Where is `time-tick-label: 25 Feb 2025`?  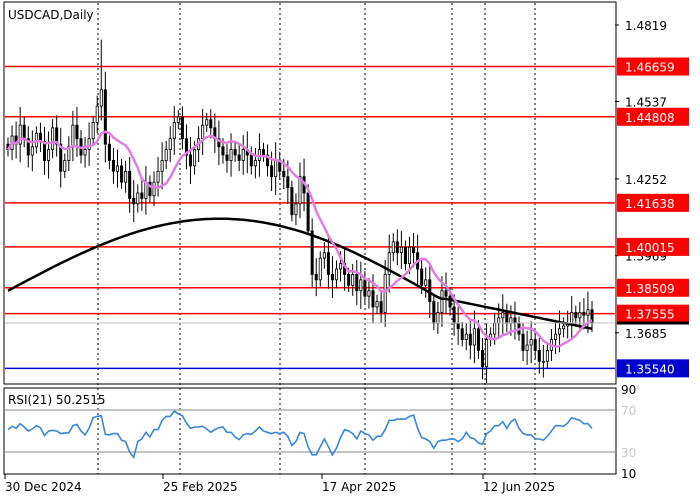 time-tick-label: 25 Feb 2025 is located at coordinates (200, 487).